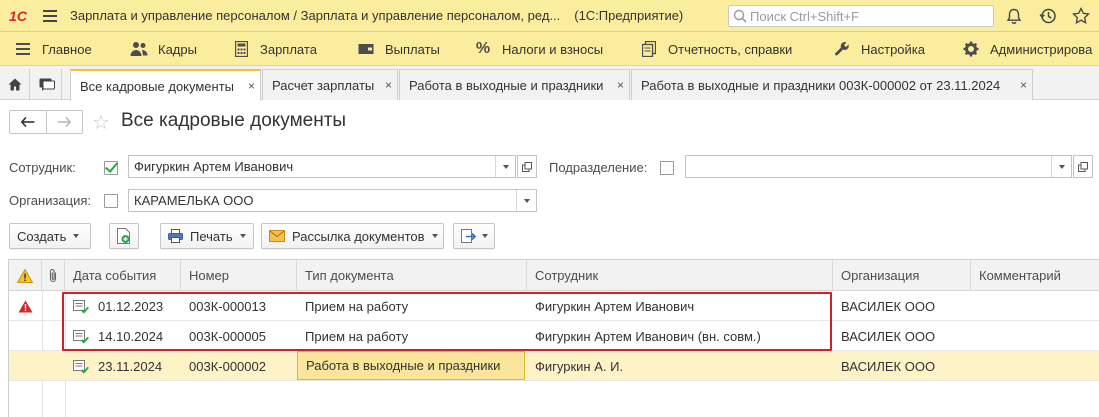 The image size is (1099, 417). Describe the element at coordinates (842, 49) in the screenshot. I see `wrench-icon` at that location.